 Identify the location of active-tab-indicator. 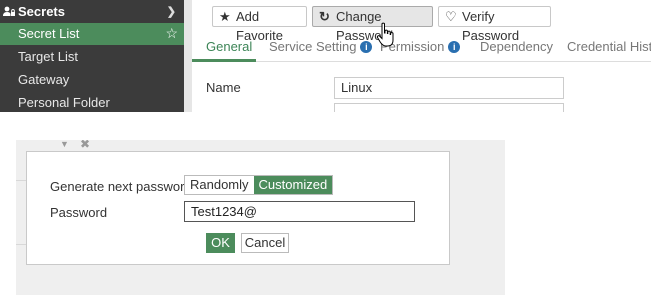
(224, 60).